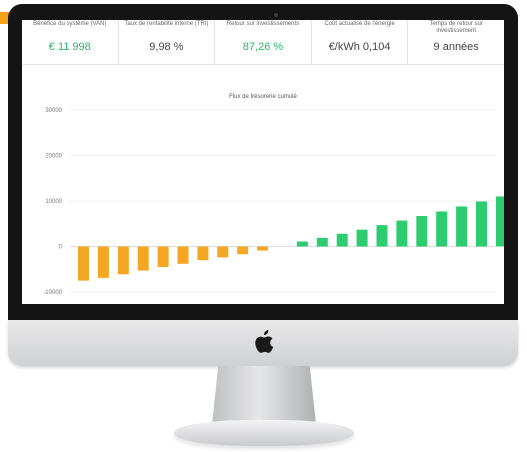 This screenshot has height=452, width=527. I want to click on y-tick-label: 30000, so click(53, 111).